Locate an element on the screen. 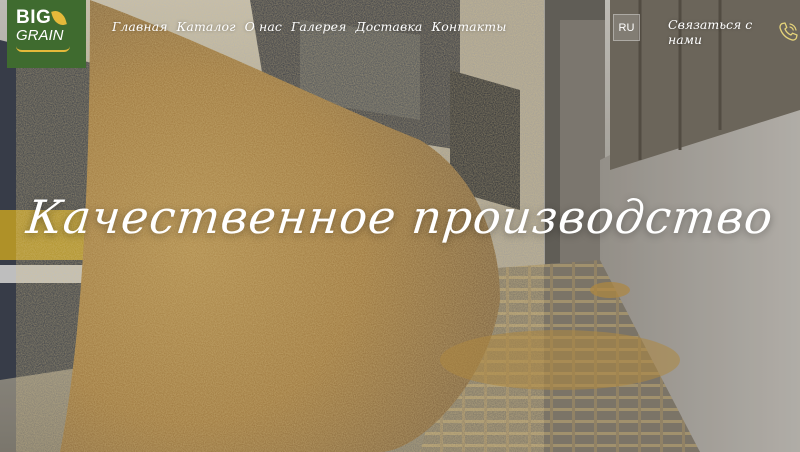  nav-item-home: Главная is located at coordinates (140, 26).